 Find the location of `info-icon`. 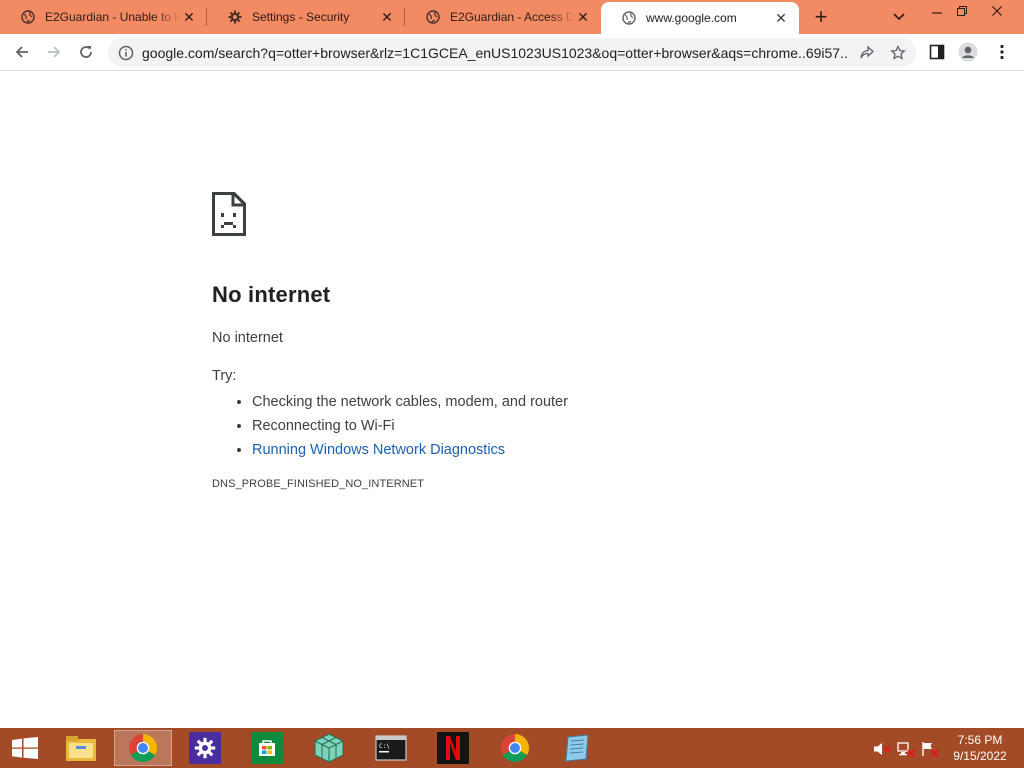

info-icon is located at coordinates (126, 53).